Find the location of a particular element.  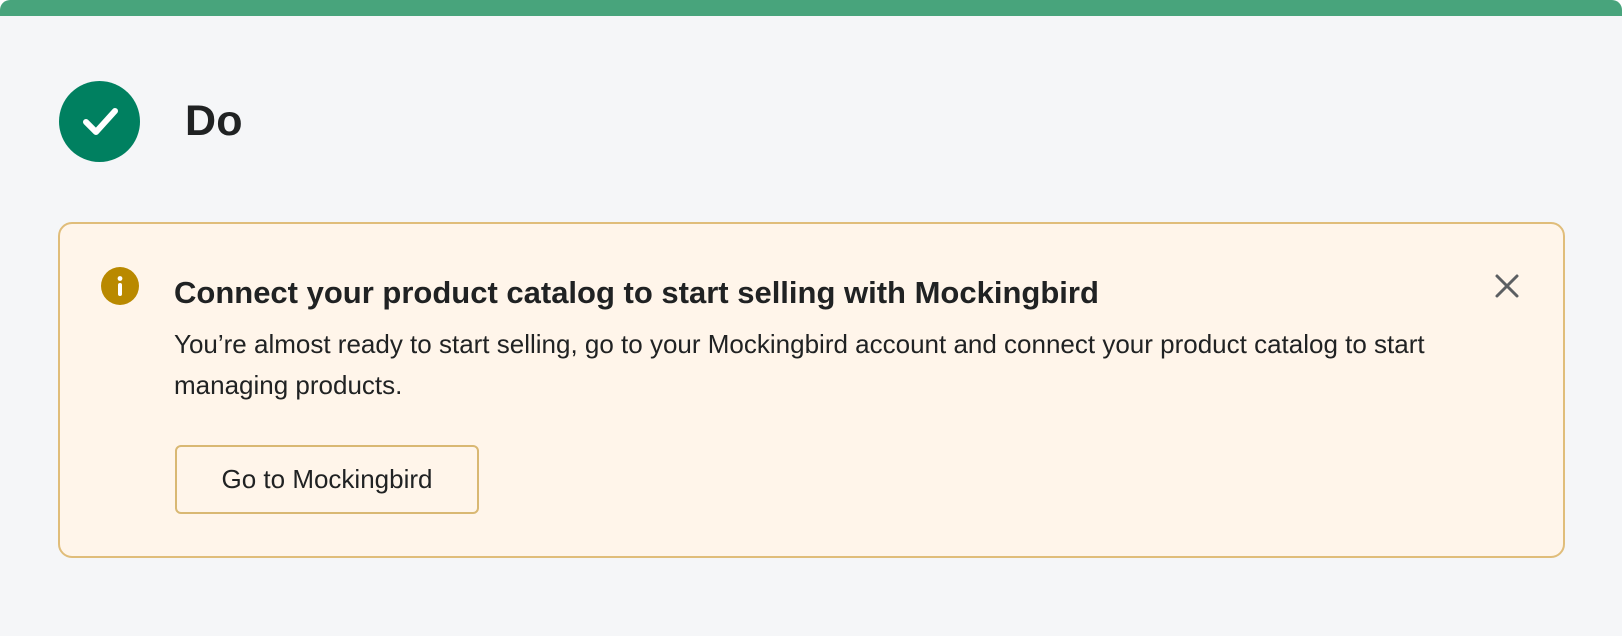

go-to-mockingbird-button: Go to Mockingbird is located at coordinates (327, 479).